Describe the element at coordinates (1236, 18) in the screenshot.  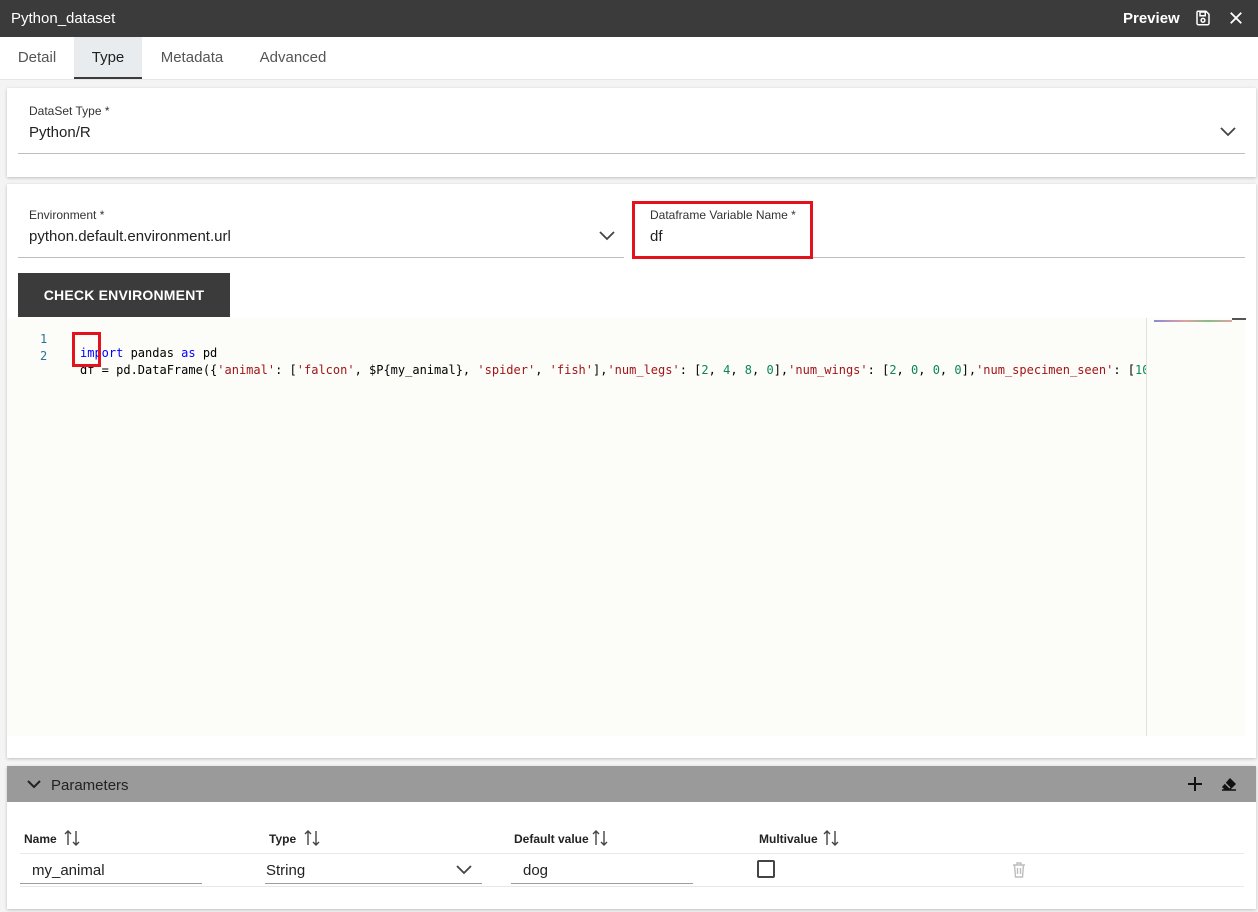
I see `close-icon` at that location.